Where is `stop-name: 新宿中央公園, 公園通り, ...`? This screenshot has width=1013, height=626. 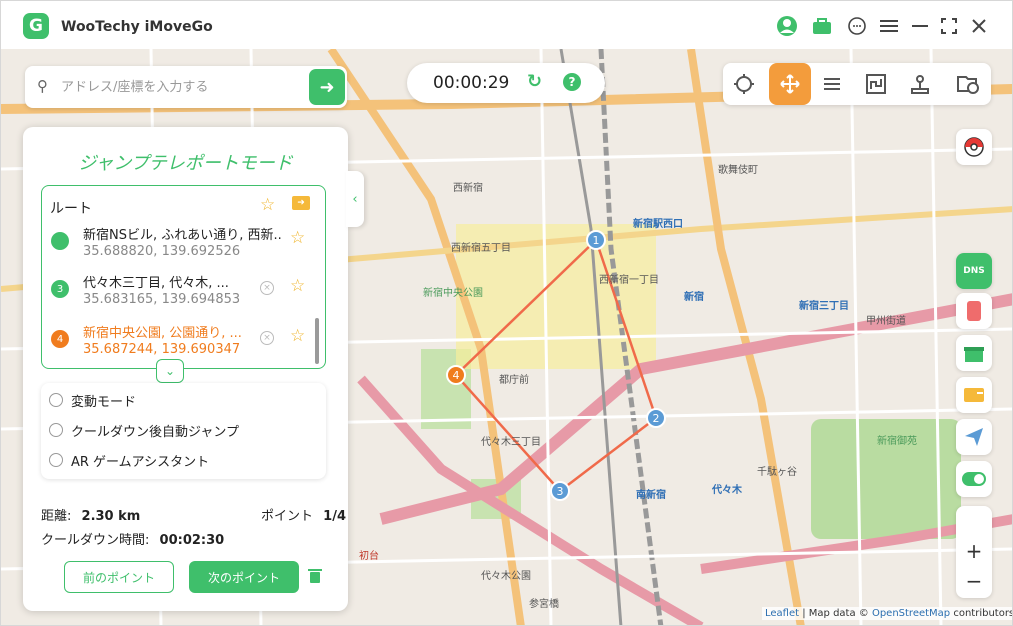 stop-name: 新宿中央公園, 公園通り, ... is located at coordinates (162, 333).